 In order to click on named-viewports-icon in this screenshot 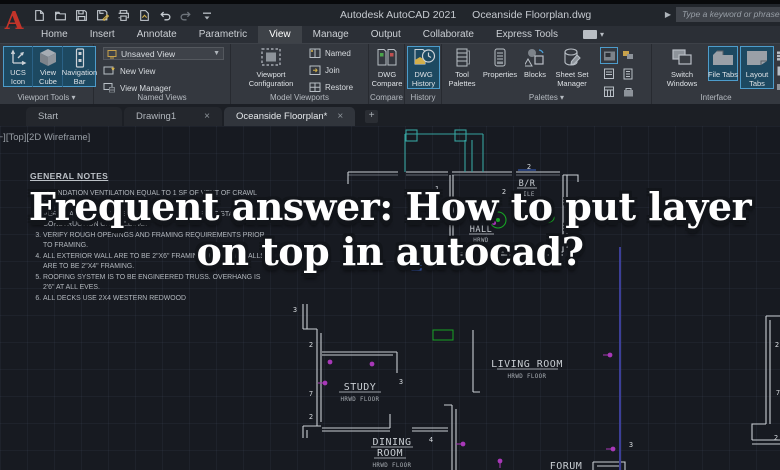, I will do `click(315, 53)`.